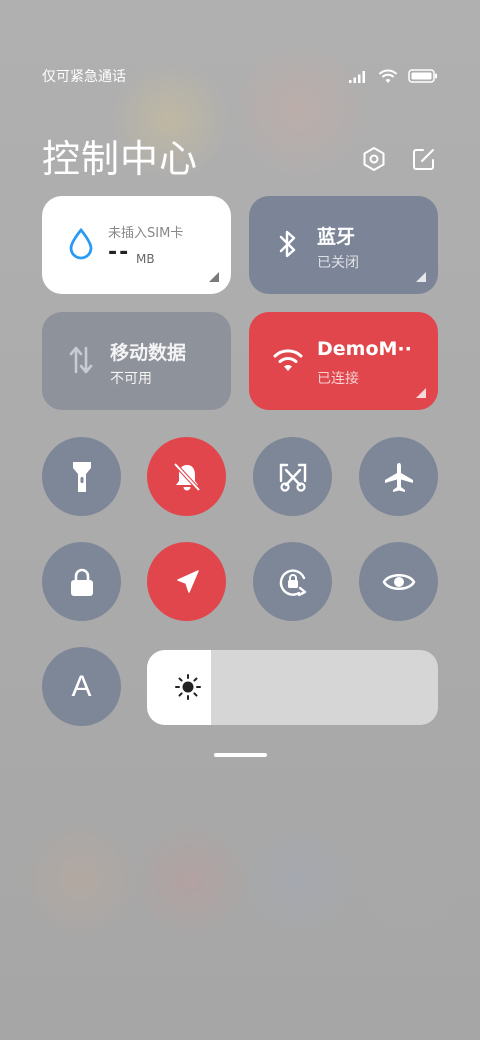  I want to click on status-icons, so click(393, 76).